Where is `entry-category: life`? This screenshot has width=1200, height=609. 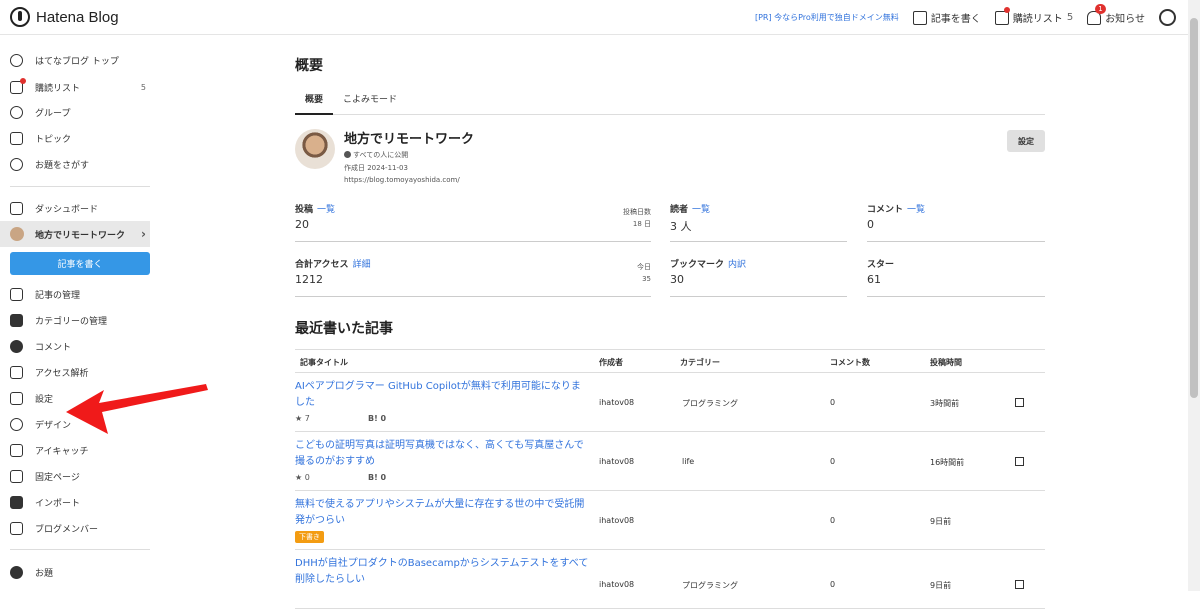 entry-category: life is located at coordinates (688, 461).